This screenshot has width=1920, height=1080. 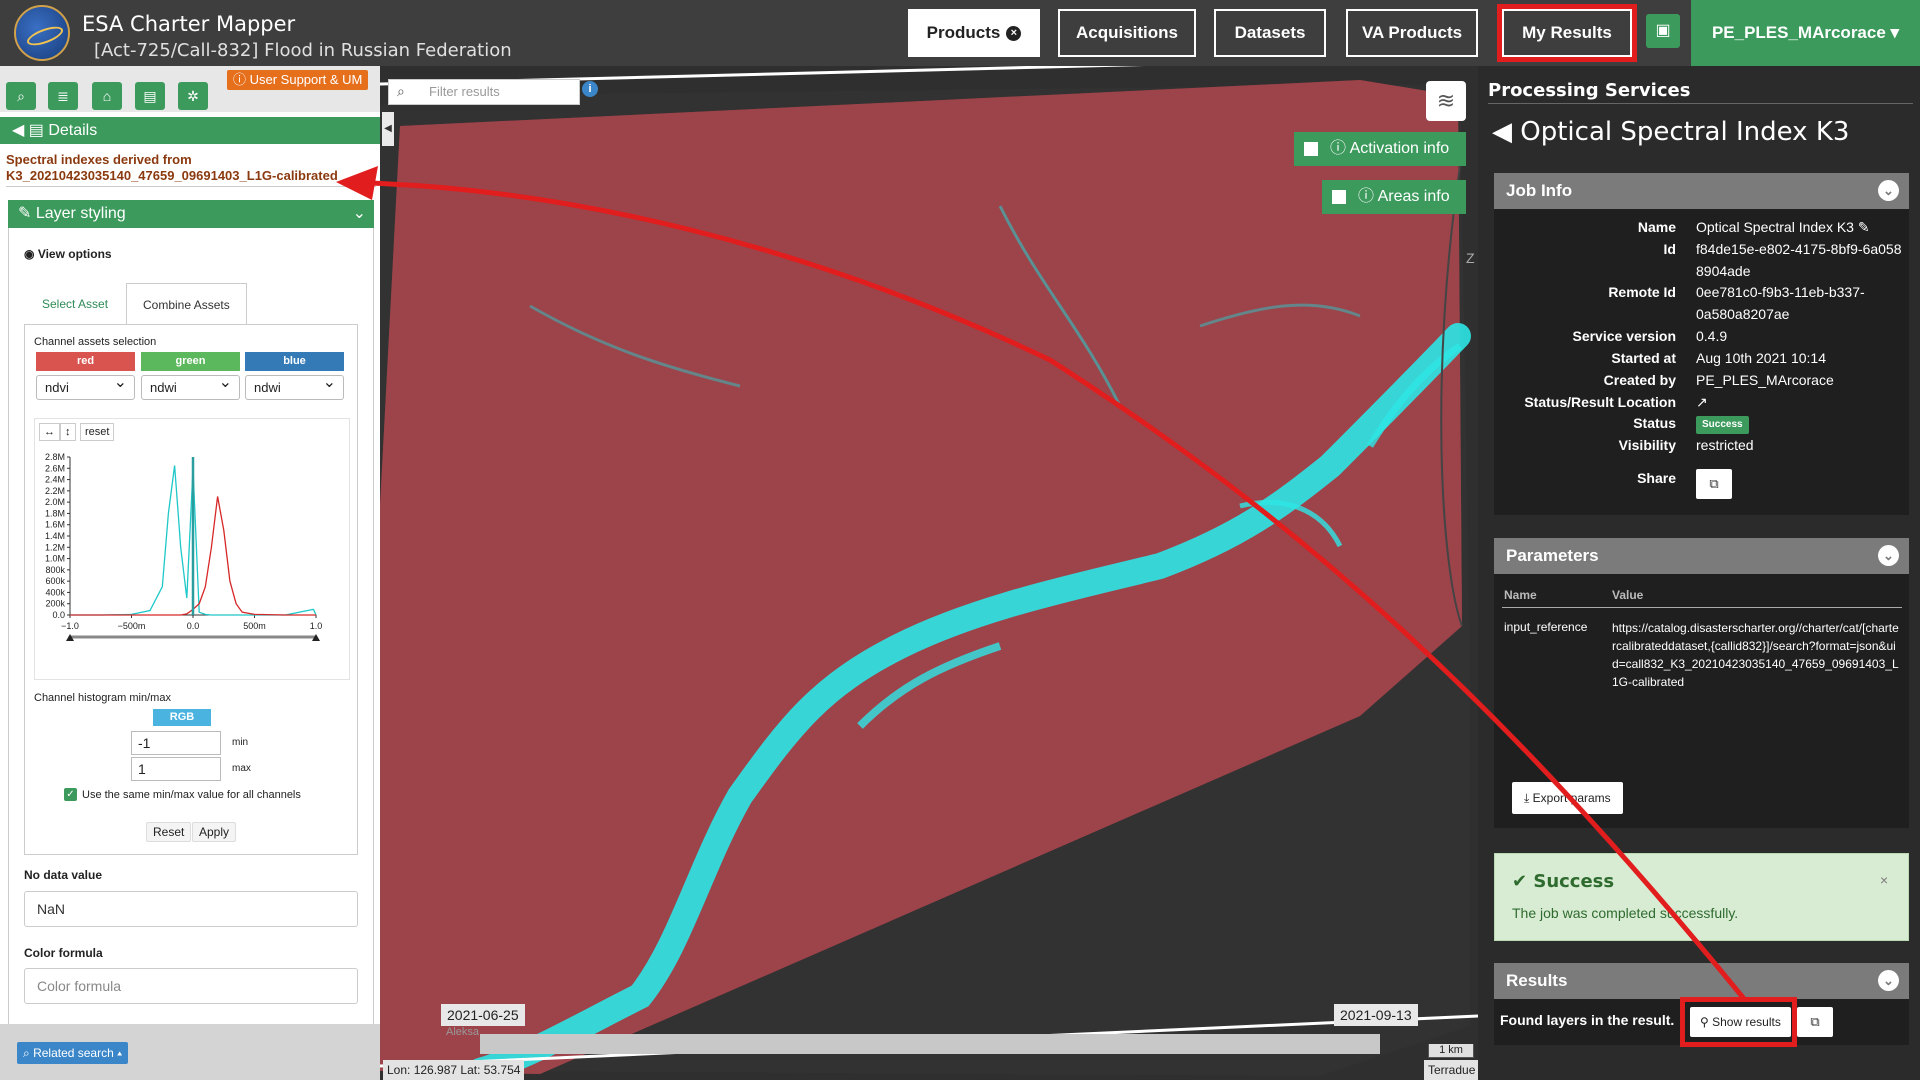 I want to click on red-channel-select: ndvi, so click(x=85, y=385).